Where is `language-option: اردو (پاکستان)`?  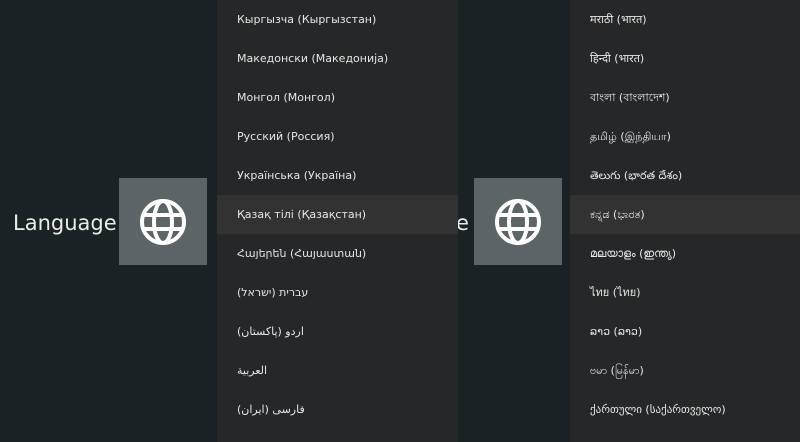
language-option: اردو (پاکستان) is located at coordinates (337, 331).